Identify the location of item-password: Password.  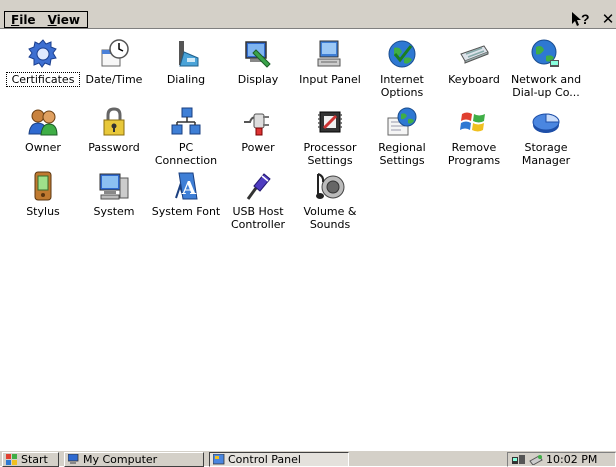
(114, 130).